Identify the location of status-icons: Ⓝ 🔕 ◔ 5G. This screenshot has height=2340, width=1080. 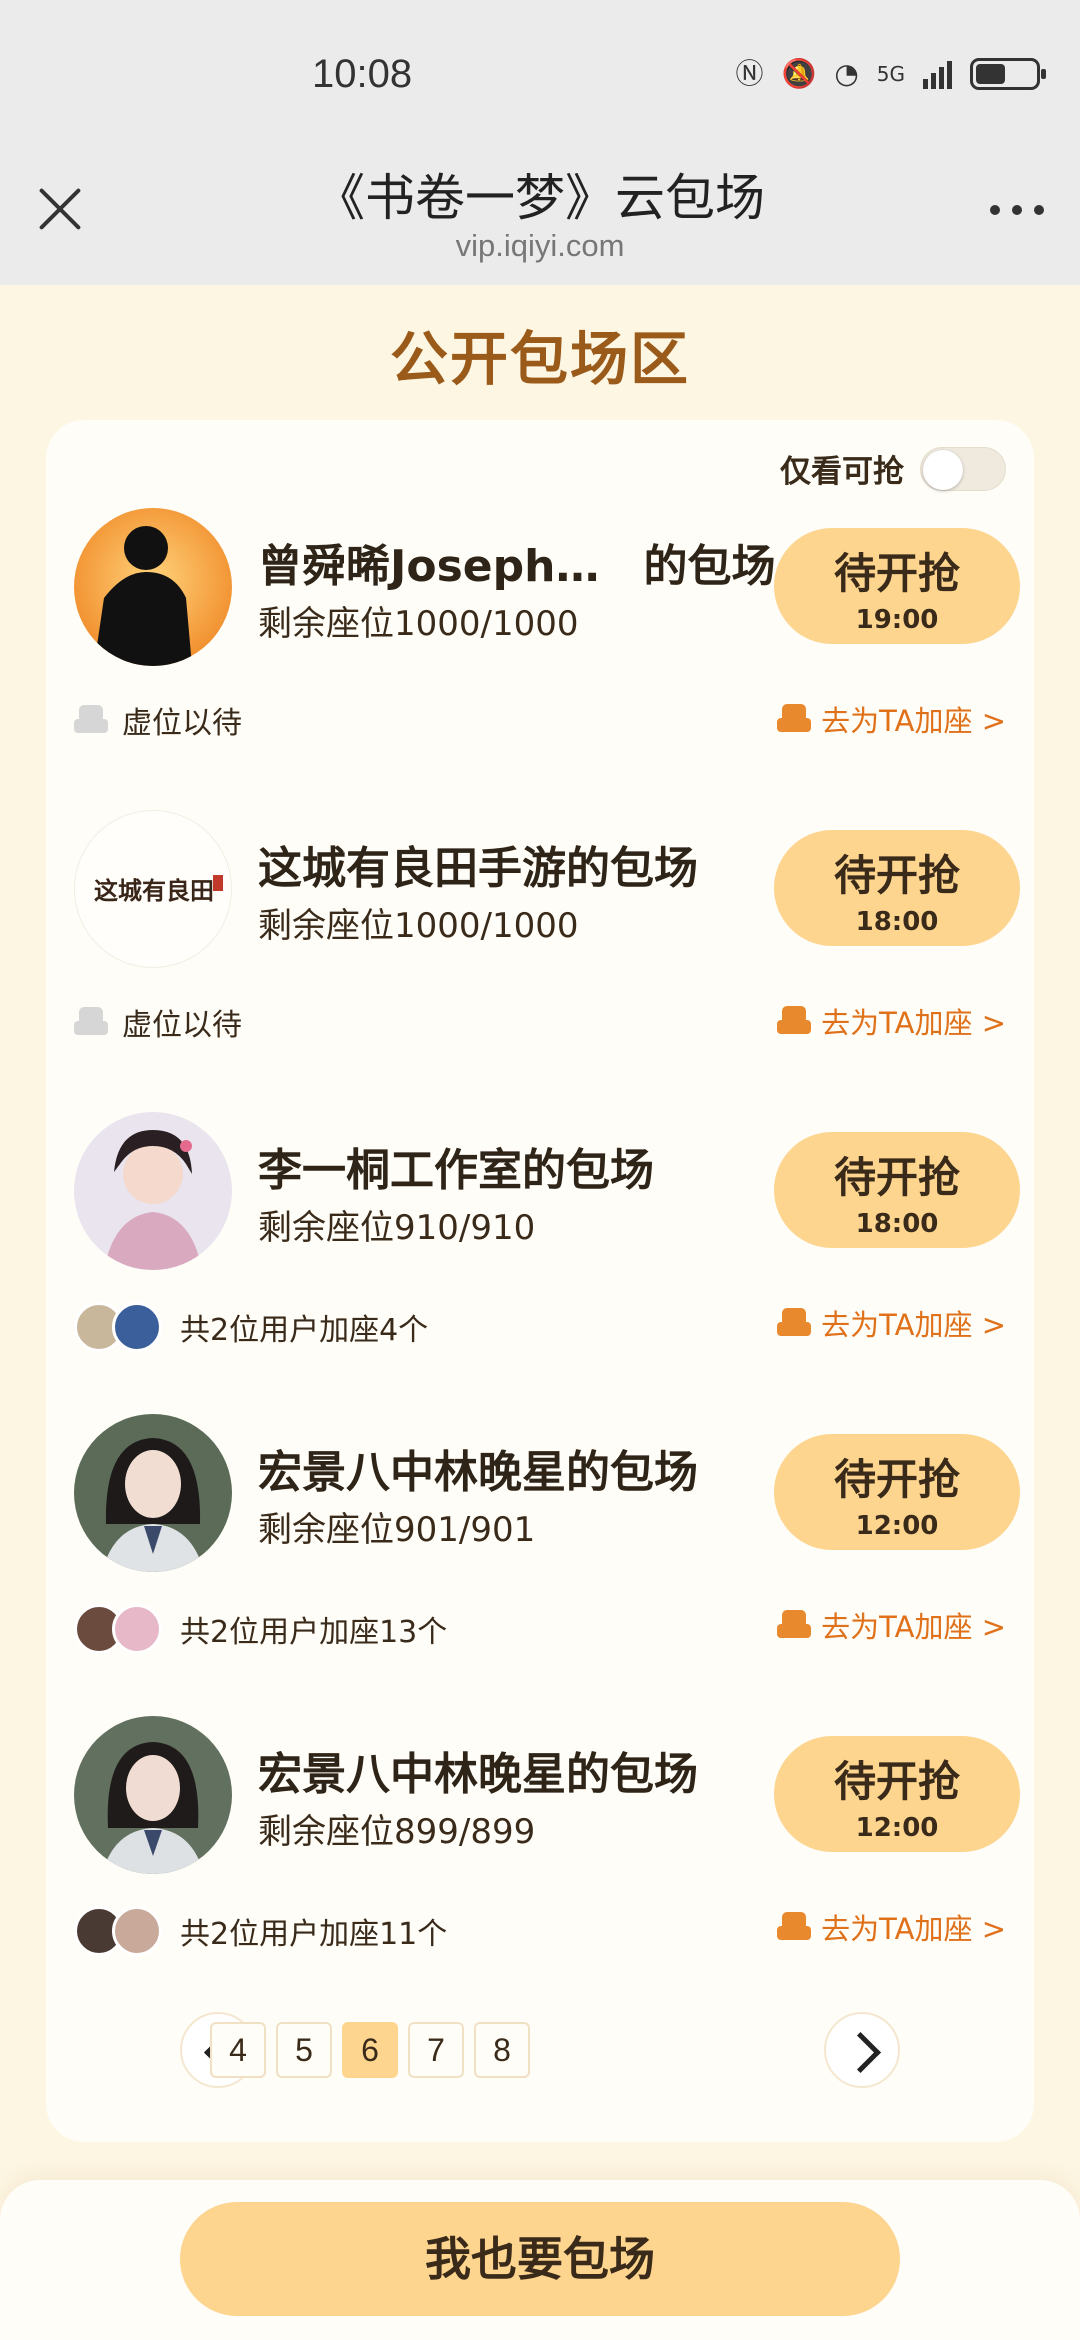
(890, 73).